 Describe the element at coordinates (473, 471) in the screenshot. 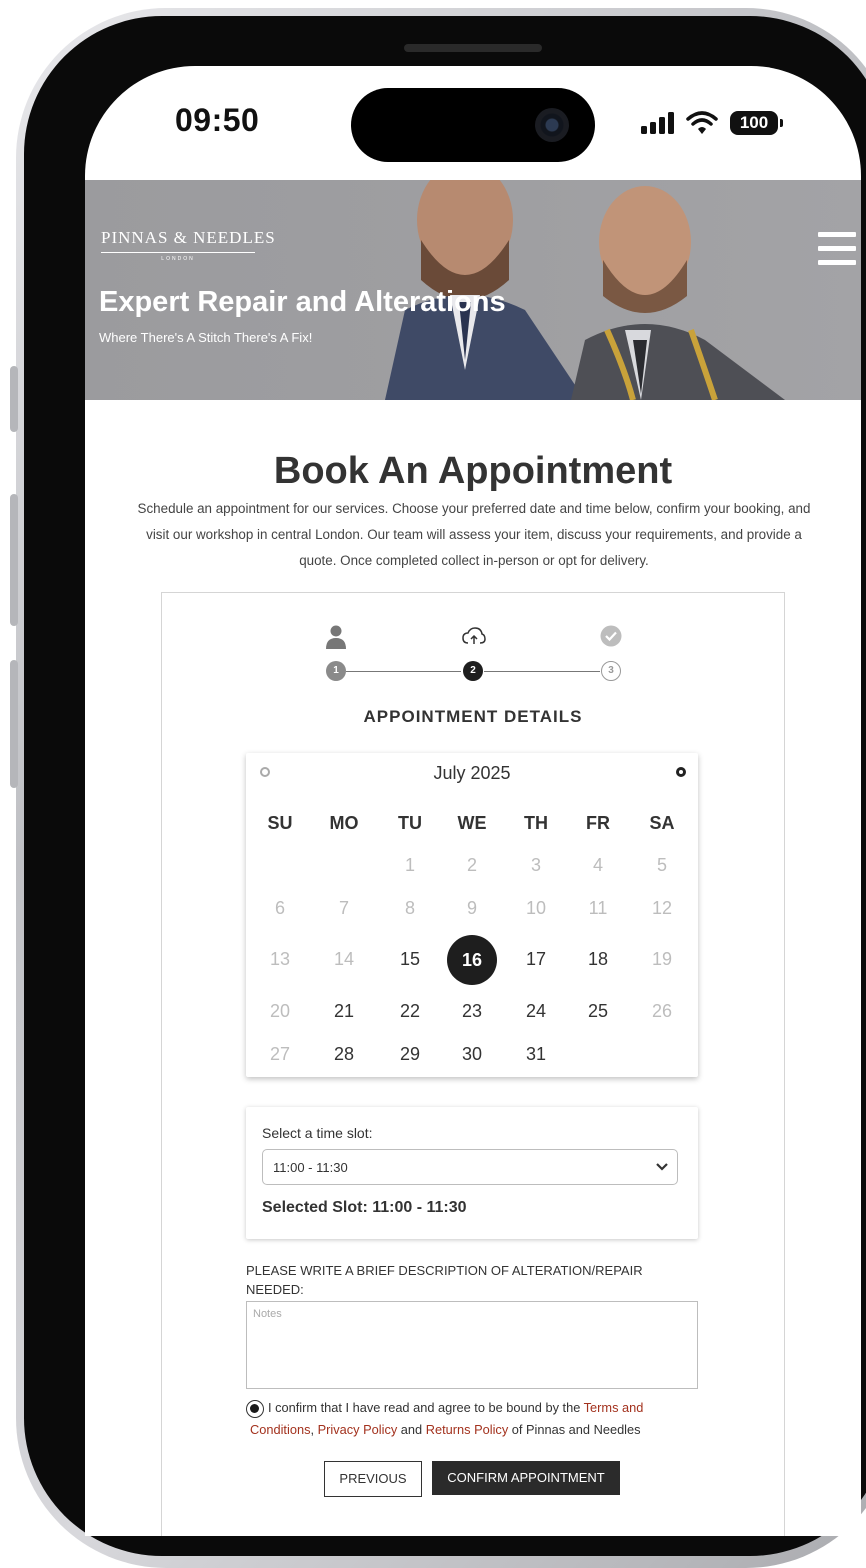

I see `page-title: Book An Appointment` at that location.